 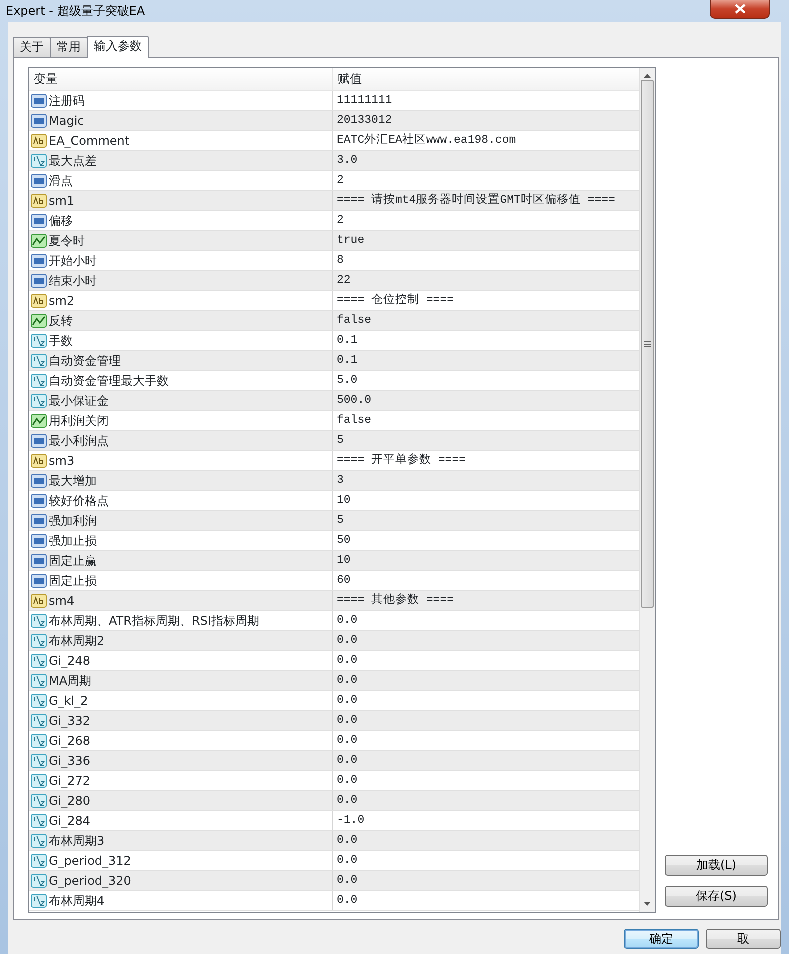 What do you see at coordinates (68, 701) in the screenshot?
I see `table-cell-text: G_kl_2` at bounding box center [68, 701].